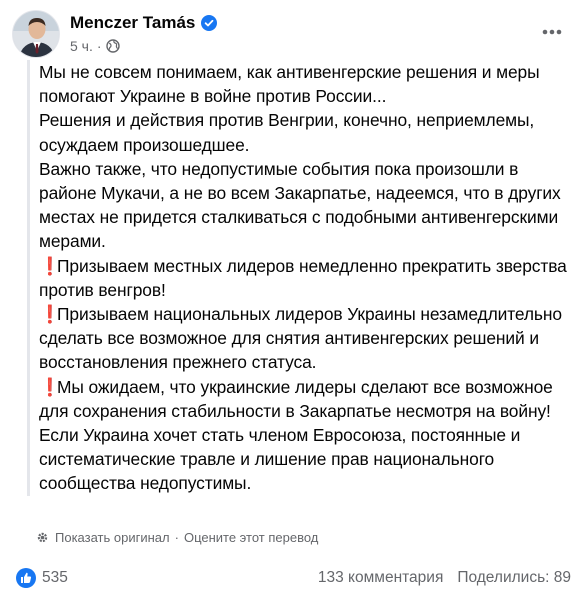  I want to click on post-meta: 5 ч. ·, so click(95, 46).